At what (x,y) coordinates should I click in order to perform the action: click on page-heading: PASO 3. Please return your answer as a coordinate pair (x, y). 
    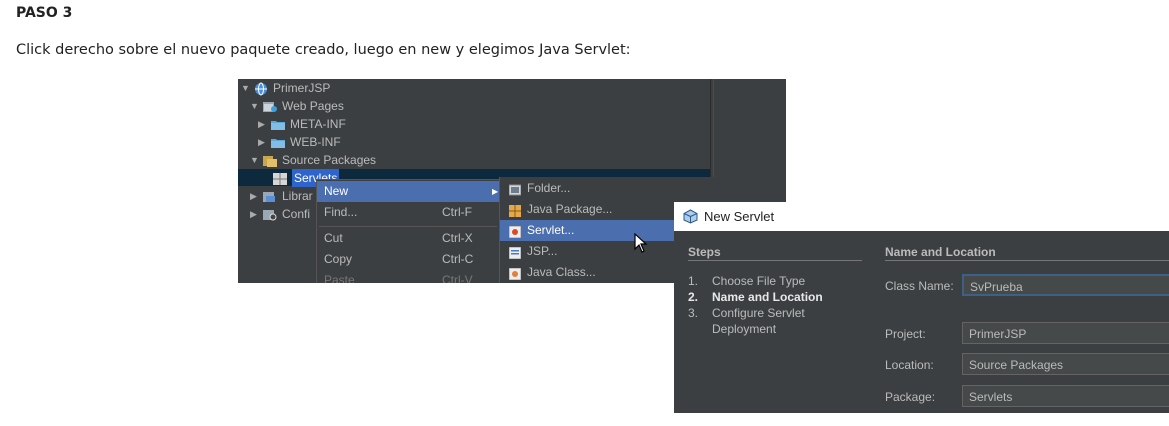
    Looking at the image, I should click on (44, 13).